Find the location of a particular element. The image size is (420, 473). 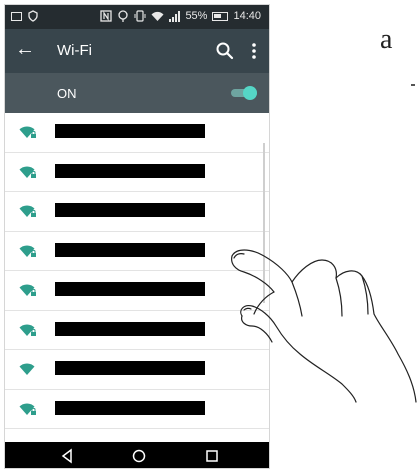

signal-icon is located at coordinates (175, 16).